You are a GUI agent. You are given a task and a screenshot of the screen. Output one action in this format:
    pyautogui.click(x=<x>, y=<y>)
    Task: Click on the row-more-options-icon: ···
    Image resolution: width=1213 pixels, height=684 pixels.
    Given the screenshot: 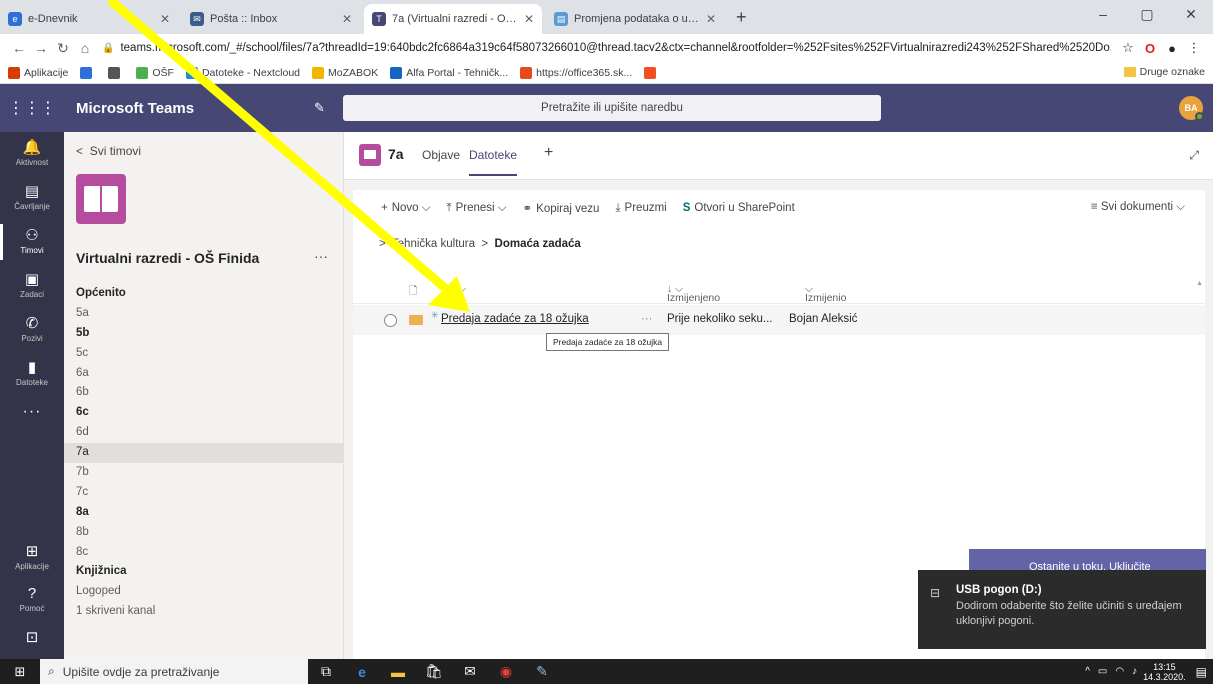 What is the action you would take?
    pyautogui.click(x=647, y=319)
    